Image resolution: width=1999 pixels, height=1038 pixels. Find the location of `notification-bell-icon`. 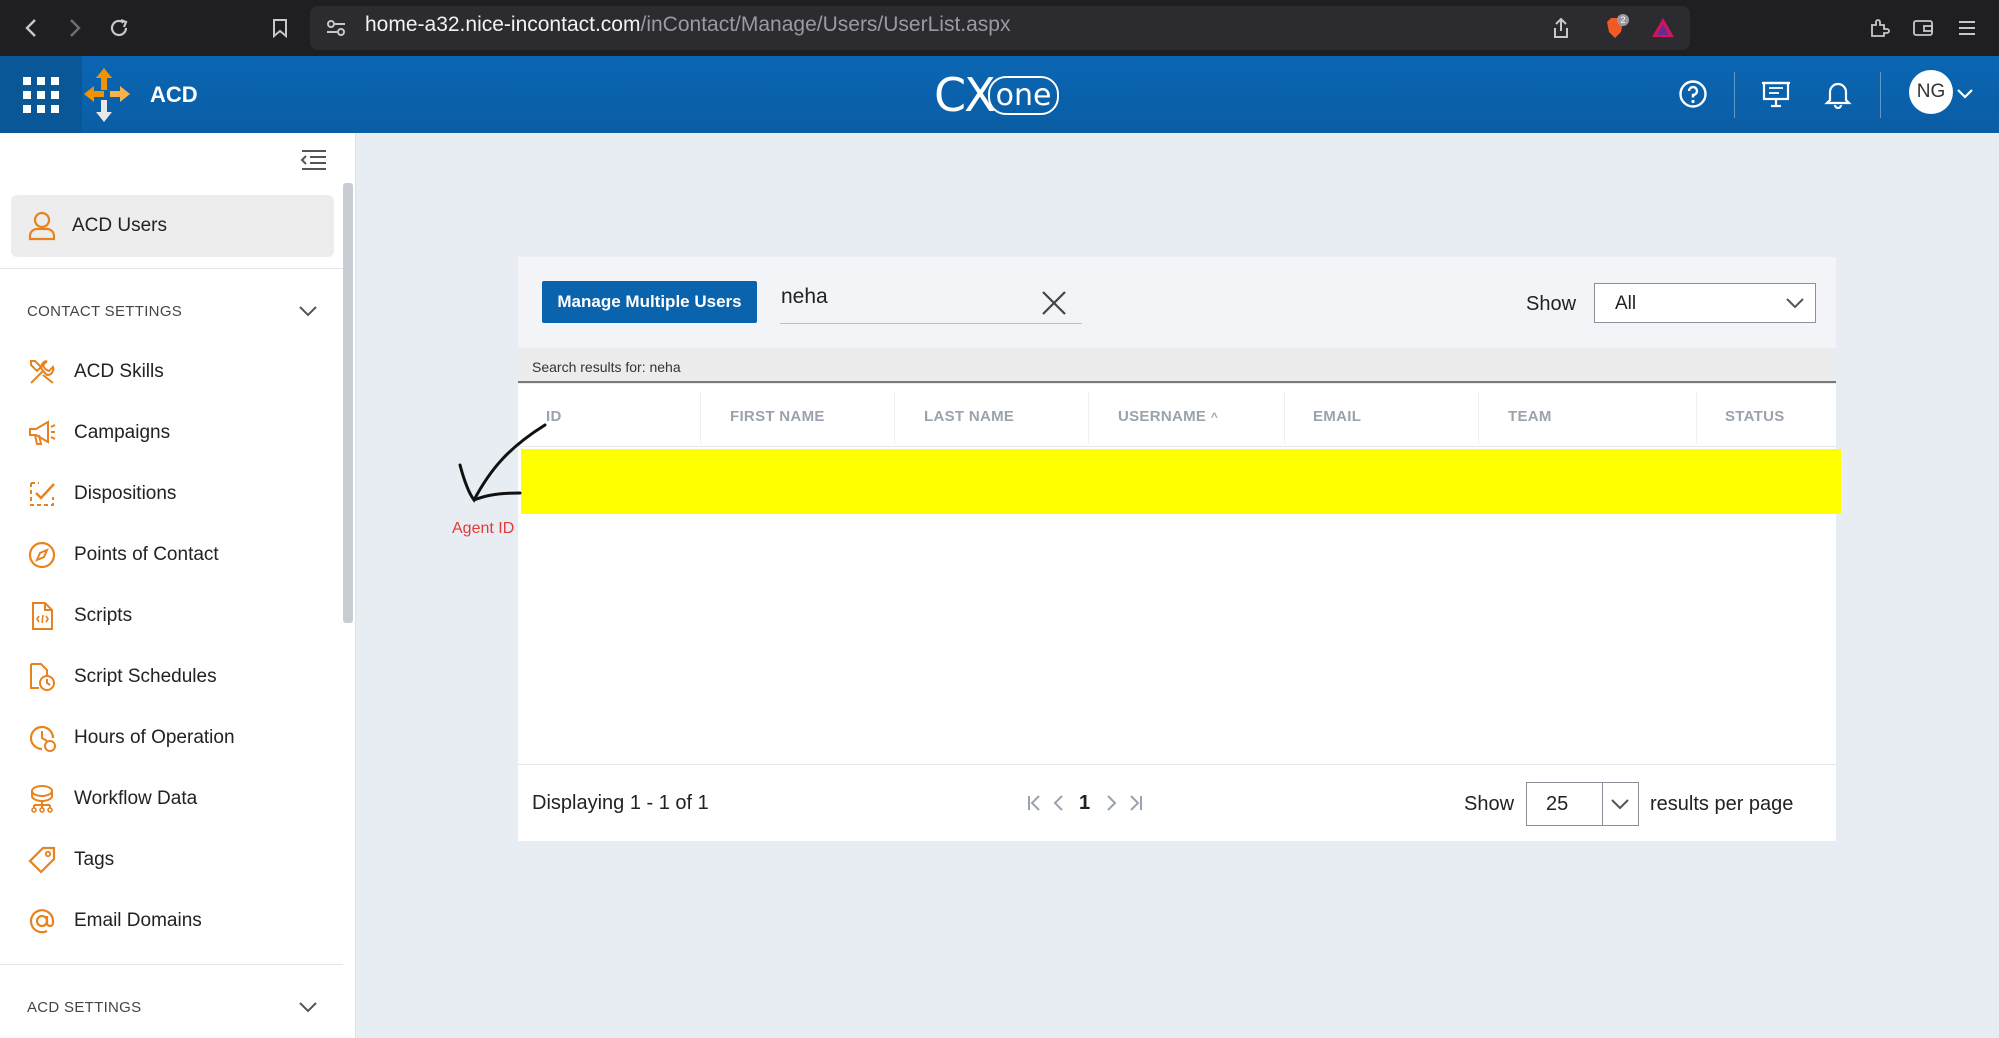

notification-bell-icon is located at coordinates (1838, 94).